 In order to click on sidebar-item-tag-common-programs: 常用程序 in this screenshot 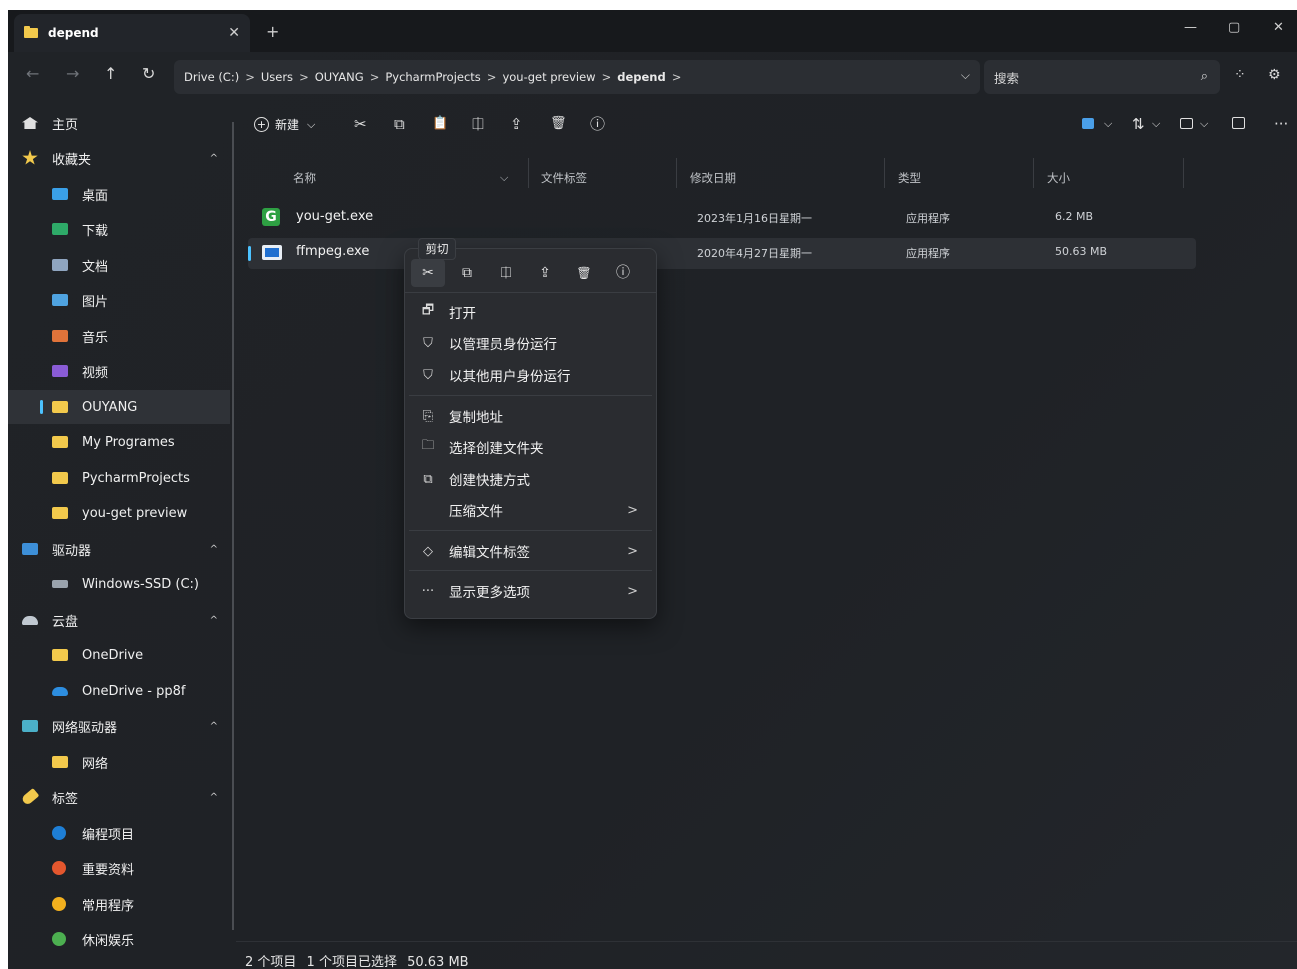, I will do `click(119, 904)`.